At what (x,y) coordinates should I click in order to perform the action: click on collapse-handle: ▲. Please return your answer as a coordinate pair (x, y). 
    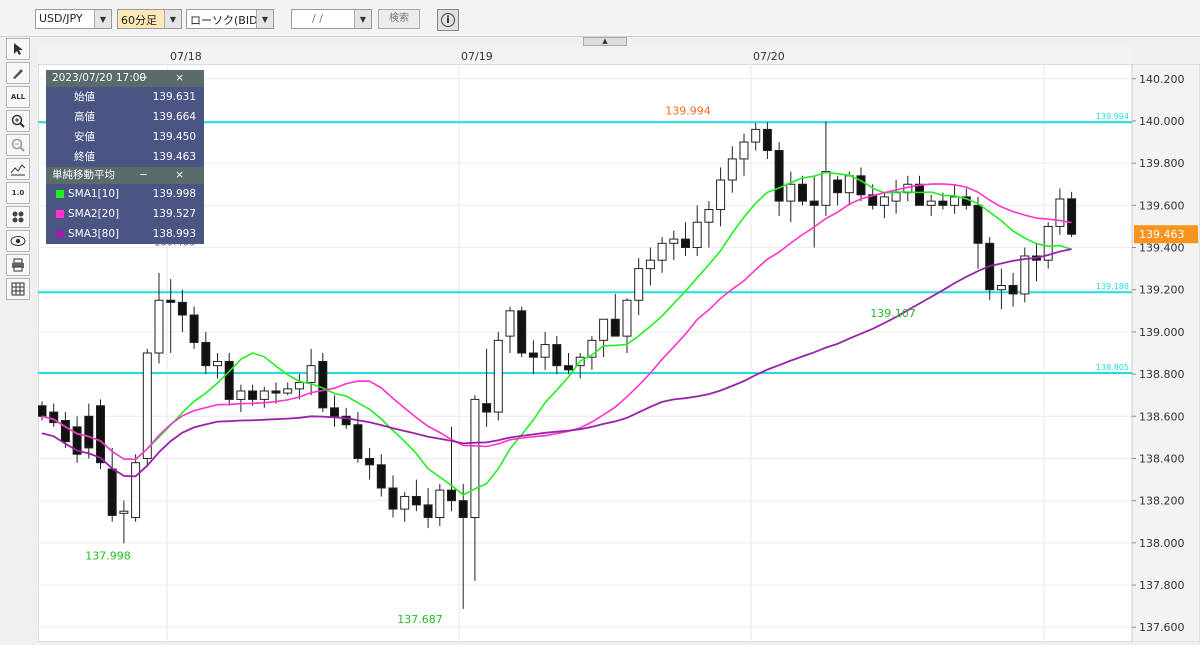
    Looking at the image, I should click on (605, 41).